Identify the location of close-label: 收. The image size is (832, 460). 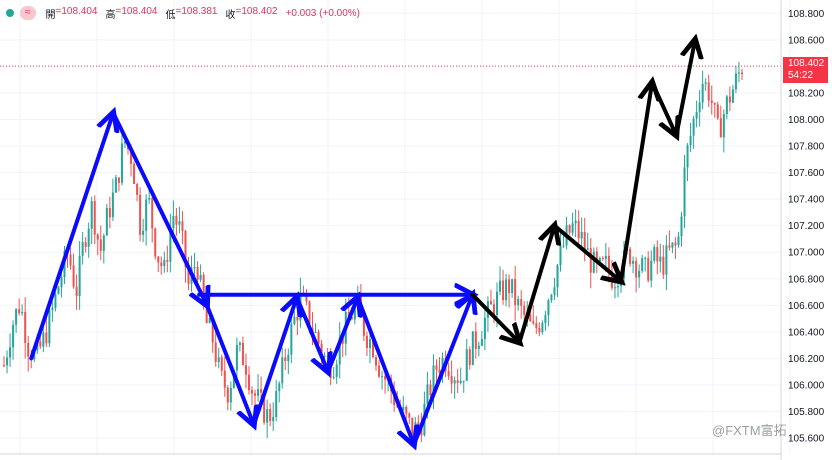
(230, 15).